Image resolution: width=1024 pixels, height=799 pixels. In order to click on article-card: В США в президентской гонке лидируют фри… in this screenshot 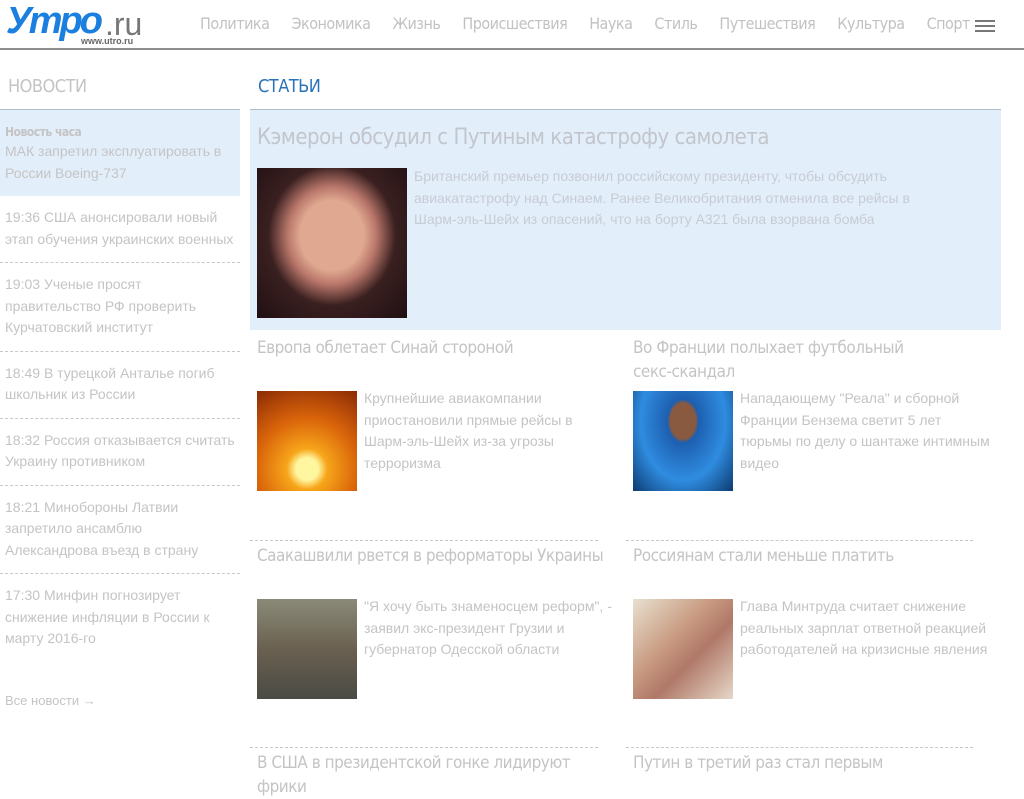, I will do `click(432, 775)`.